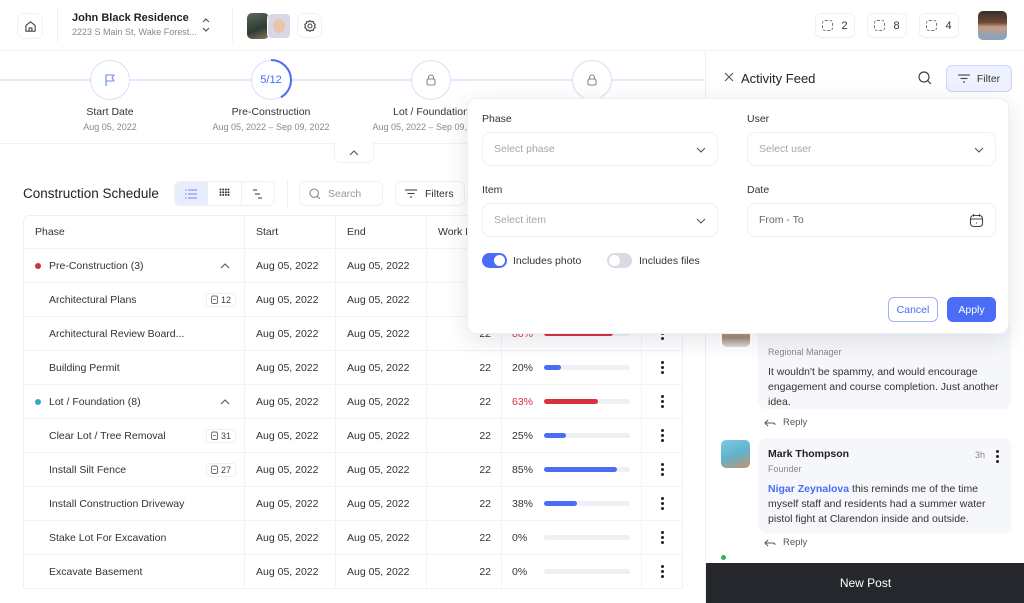 The image size is (1024, 603). I want to click on settings-button, so click(309, 25).